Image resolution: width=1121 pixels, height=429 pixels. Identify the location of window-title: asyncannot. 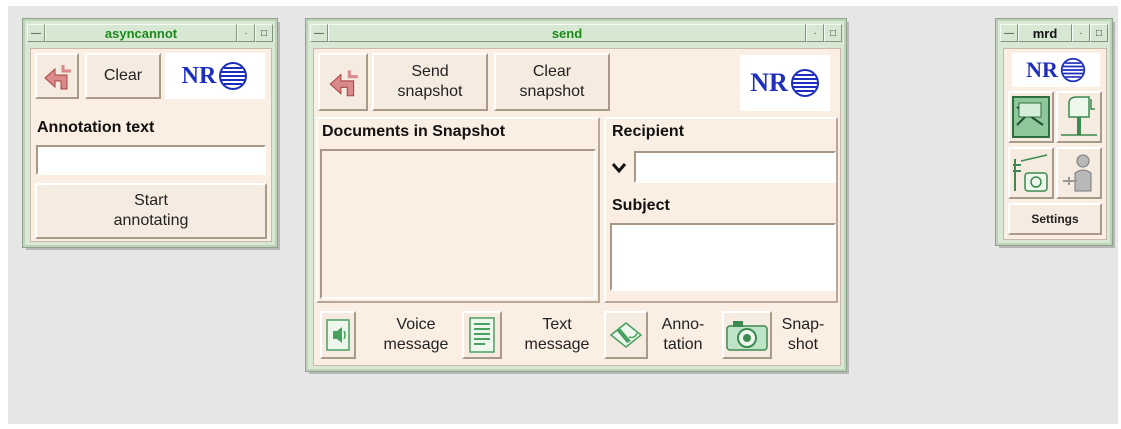
(141, 33).